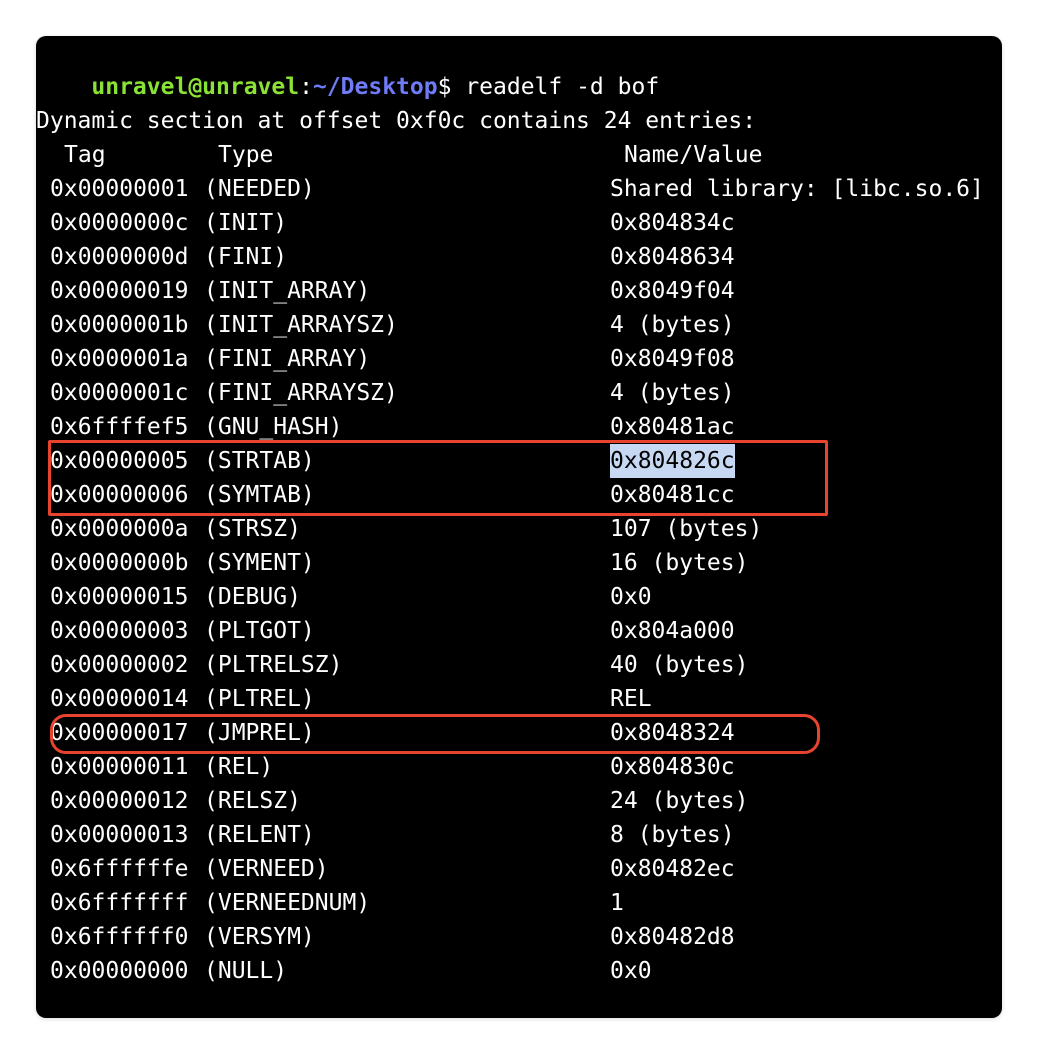  I want to click on table-row: 0x00000005 (STRTAB) 0x804826c, so click(519, 461).